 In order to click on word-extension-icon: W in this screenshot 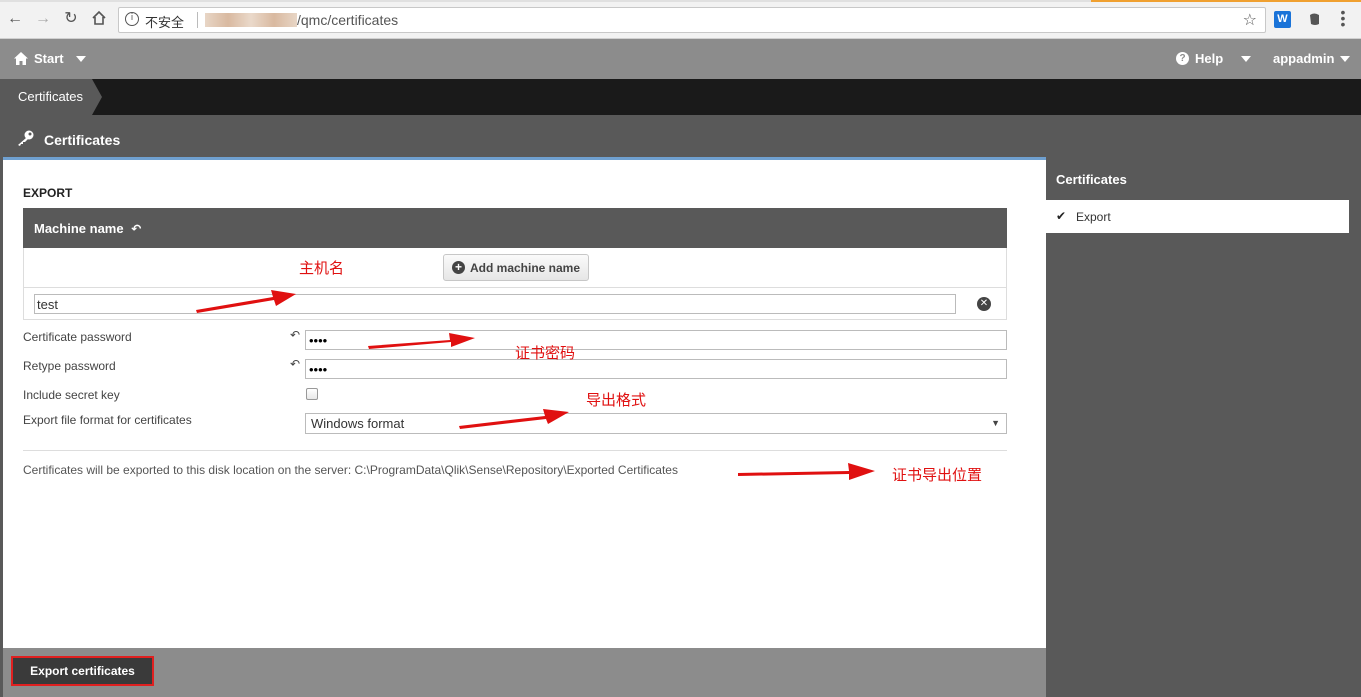, I will do `click(1282, 19)`.